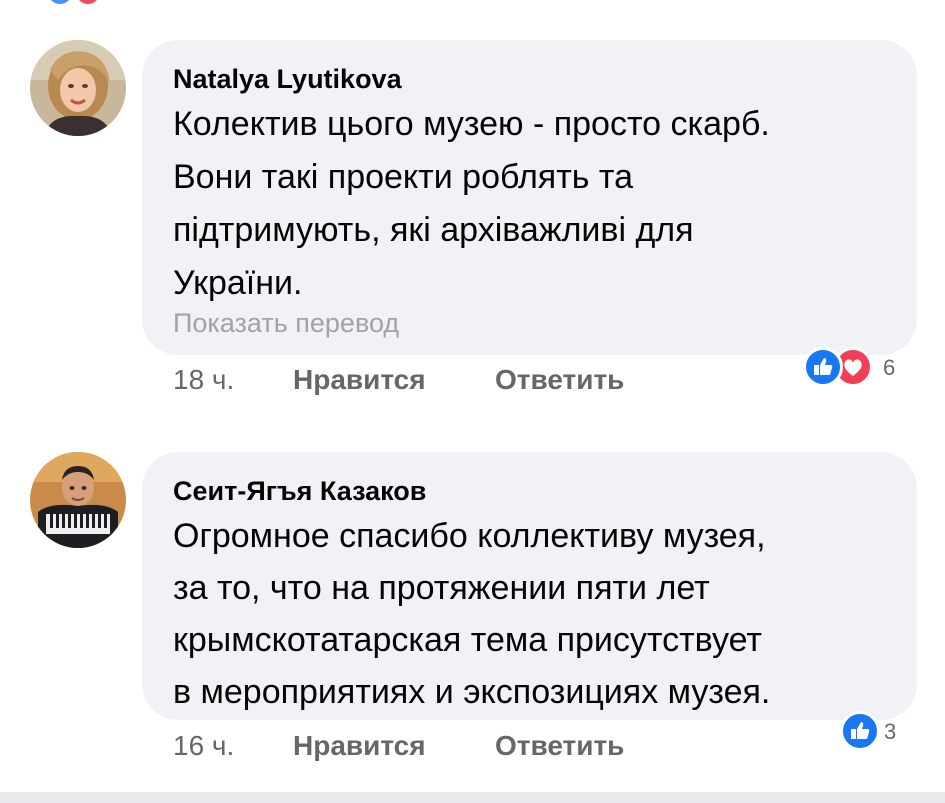 The image size is (945, 803). What do you see at coordinates (889, 367) in the screenshot?
I see `reaction-count: 6` at bounding box center [889, 367].